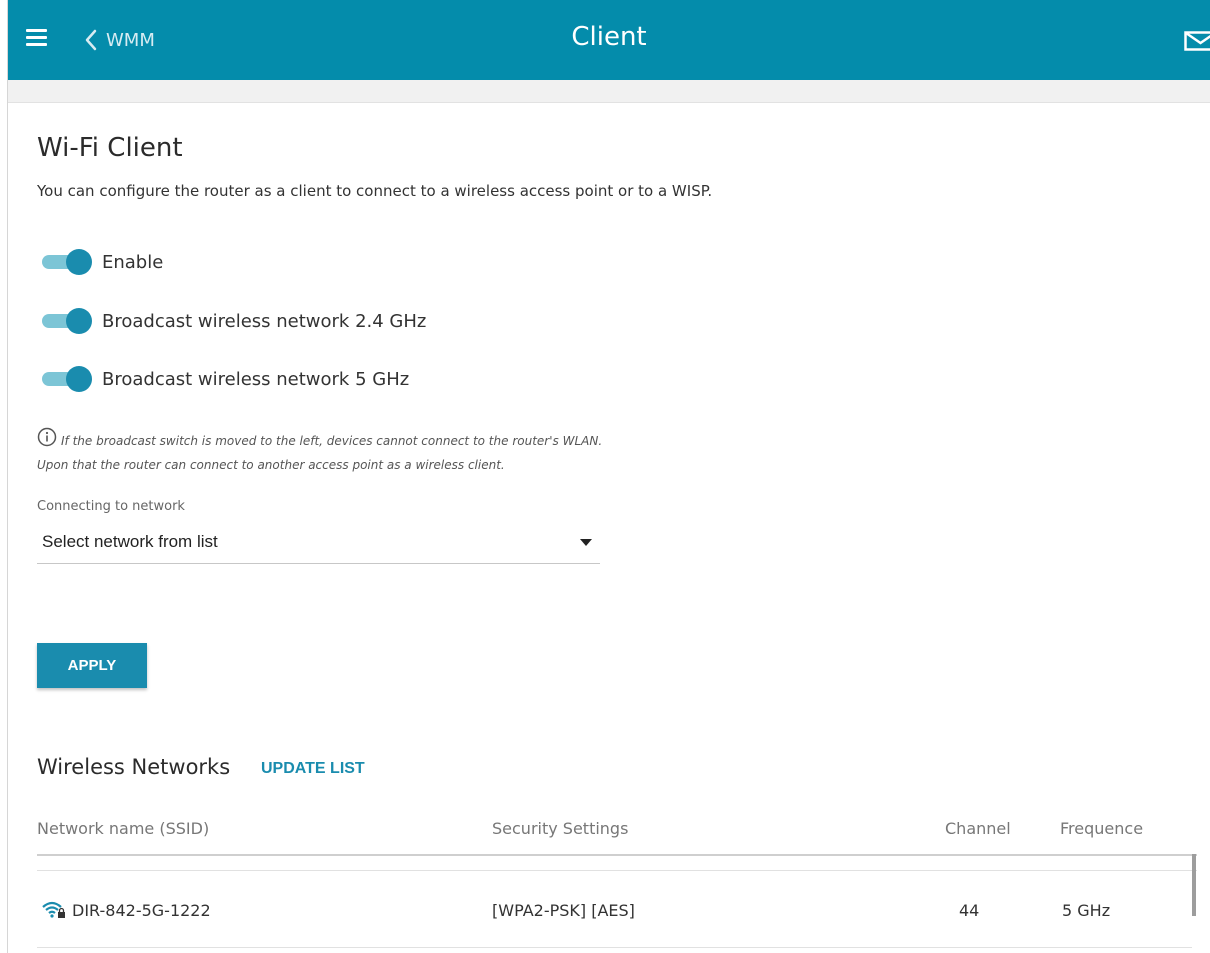 The height and width of the screenshot is (953, 1210). What do you see at coordinates (978, 828) in the screenshot?
I see `column-header-channel: Channel` at bounding box center [978, 828].